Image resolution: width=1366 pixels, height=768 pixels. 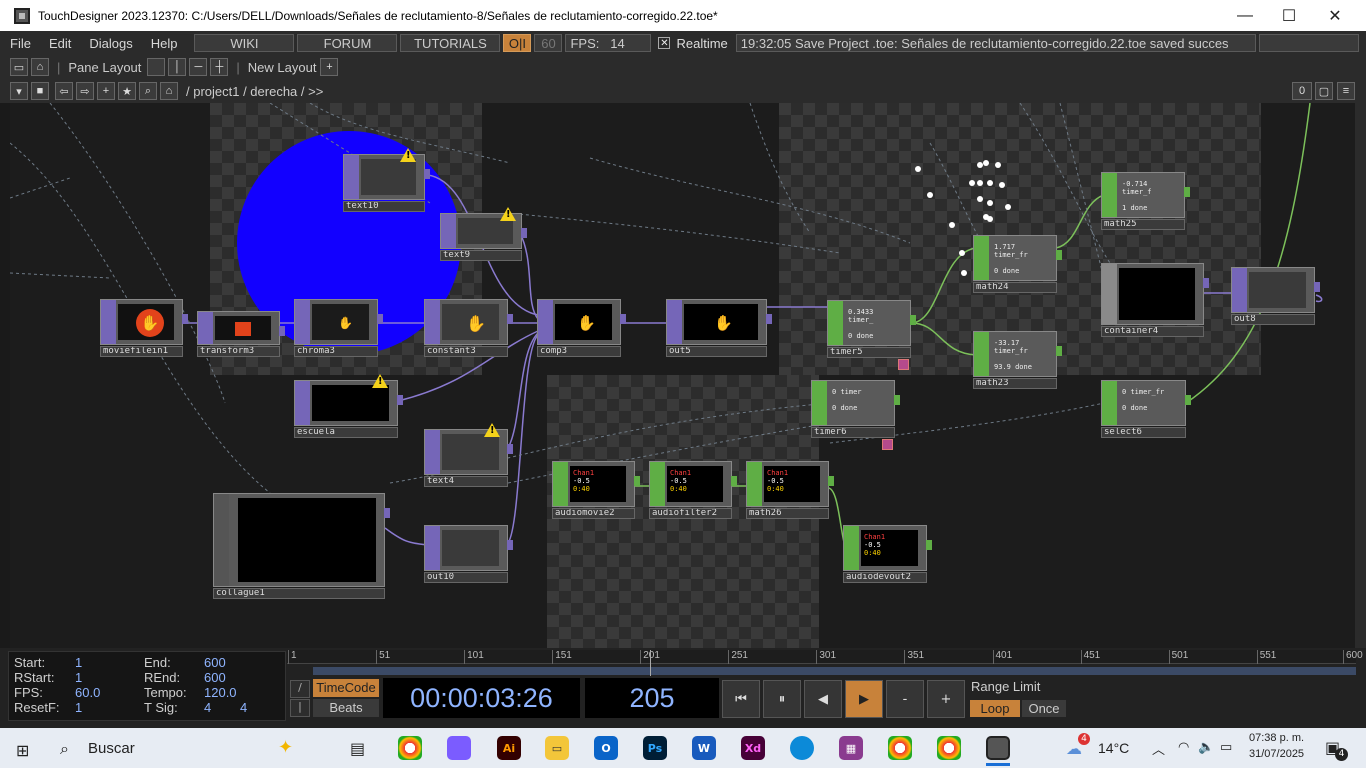 What do you see at coordinates (802, 748) in the screenshot?
I see `edge-icon` at bounding box center [802, 748].